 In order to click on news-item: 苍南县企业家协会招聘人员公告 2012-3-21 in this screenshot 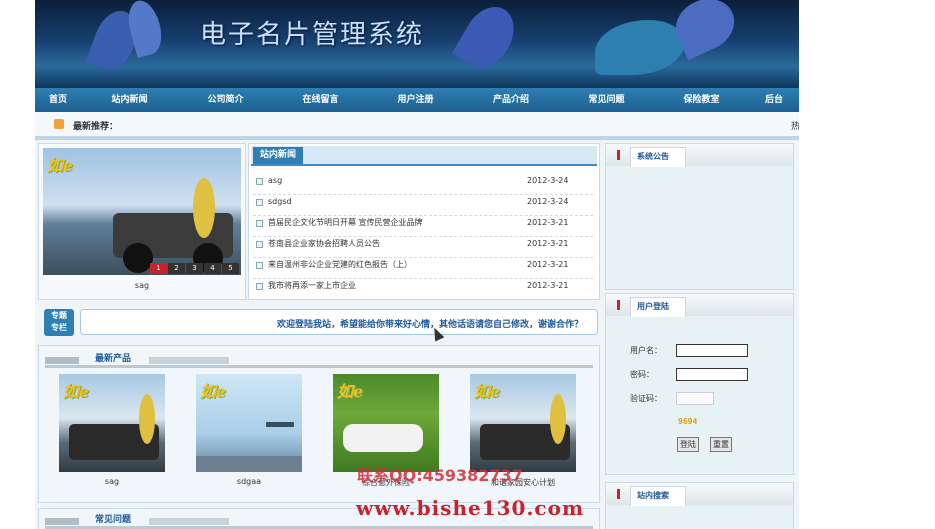, I will do `click(423, 247)`.